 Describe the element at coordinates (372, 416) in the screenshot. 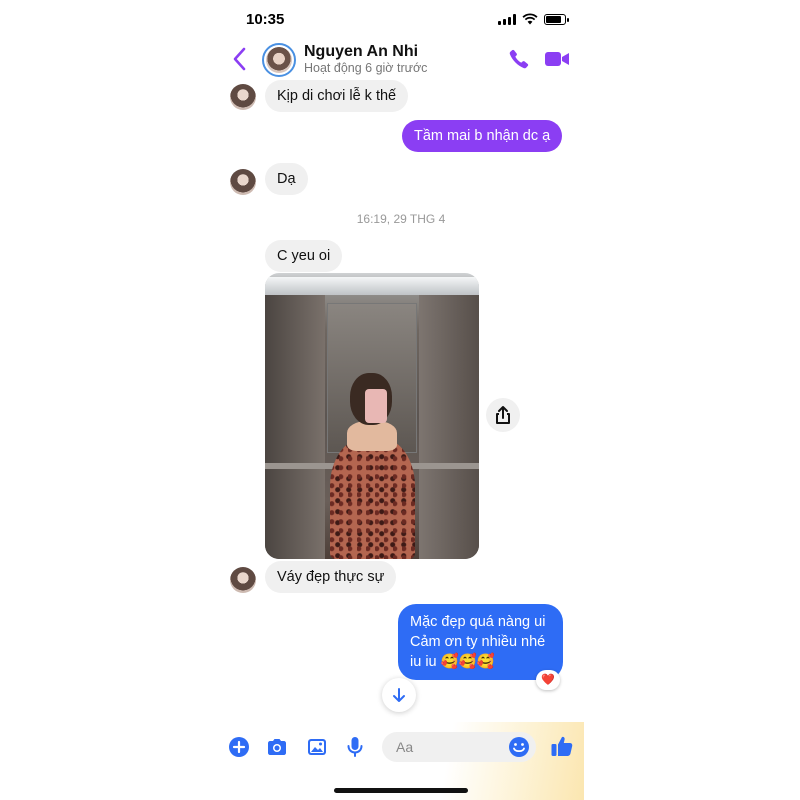

I see `message-photo` at that location.